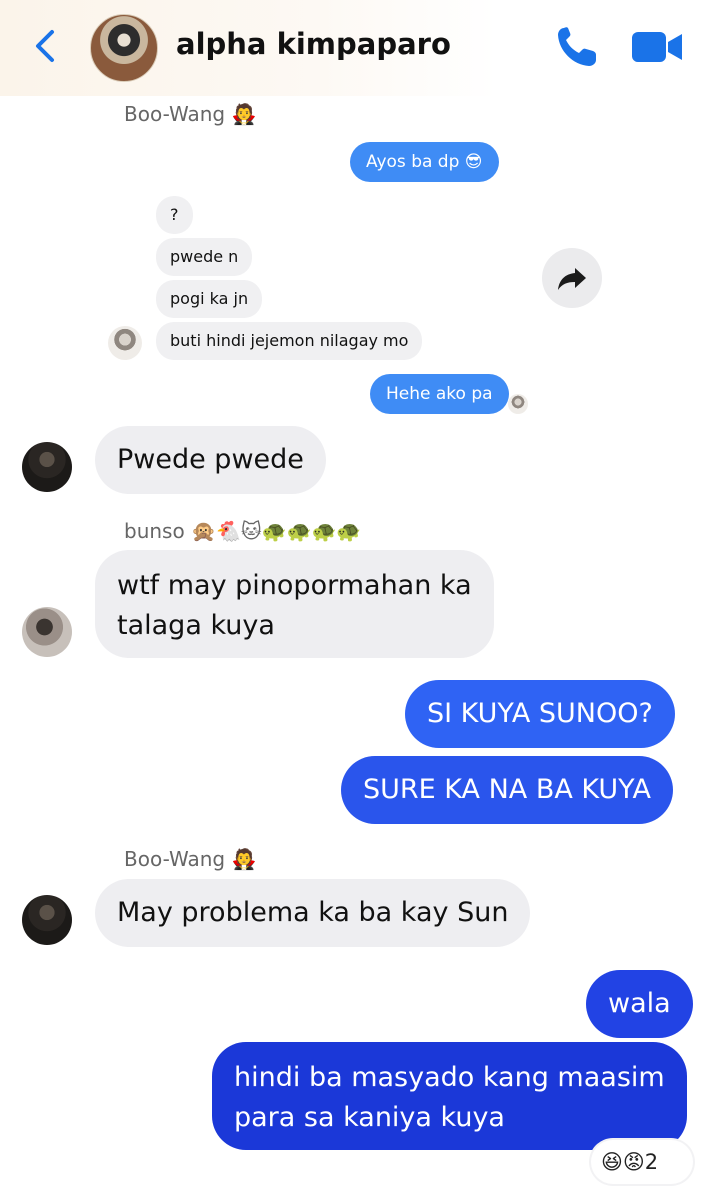  What do you see at coordinates (204, 257) in the screenshot?
I see `incoming-message: pwede n` at bounding box center [204, 257].